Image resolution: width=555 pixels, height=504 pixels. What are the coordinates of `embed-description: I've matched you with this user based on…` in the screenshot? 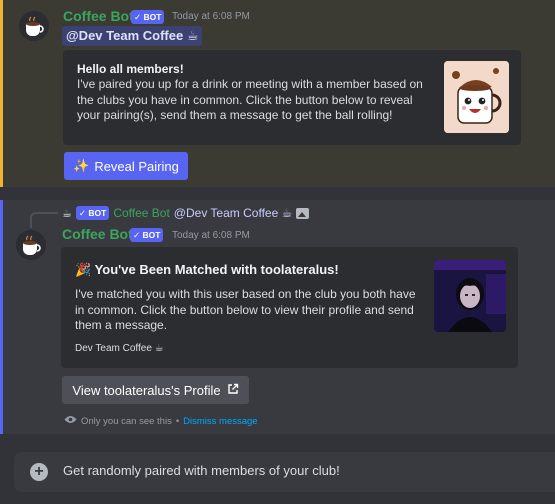 It's located at (245, 309).